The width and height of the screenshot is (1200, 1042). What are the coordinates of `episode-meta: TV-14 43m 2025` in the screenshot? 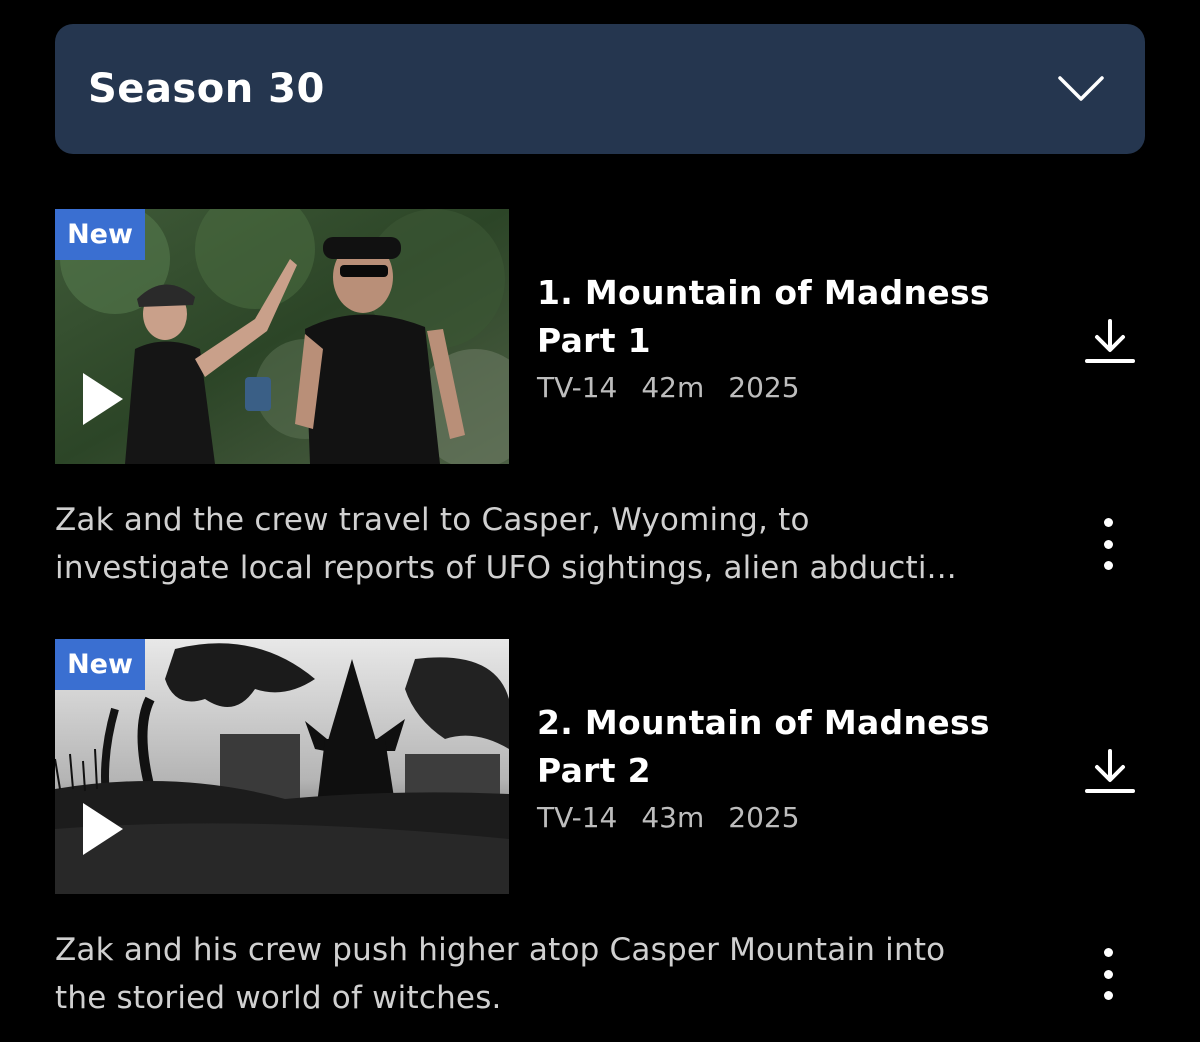 It's located at (777, 817).